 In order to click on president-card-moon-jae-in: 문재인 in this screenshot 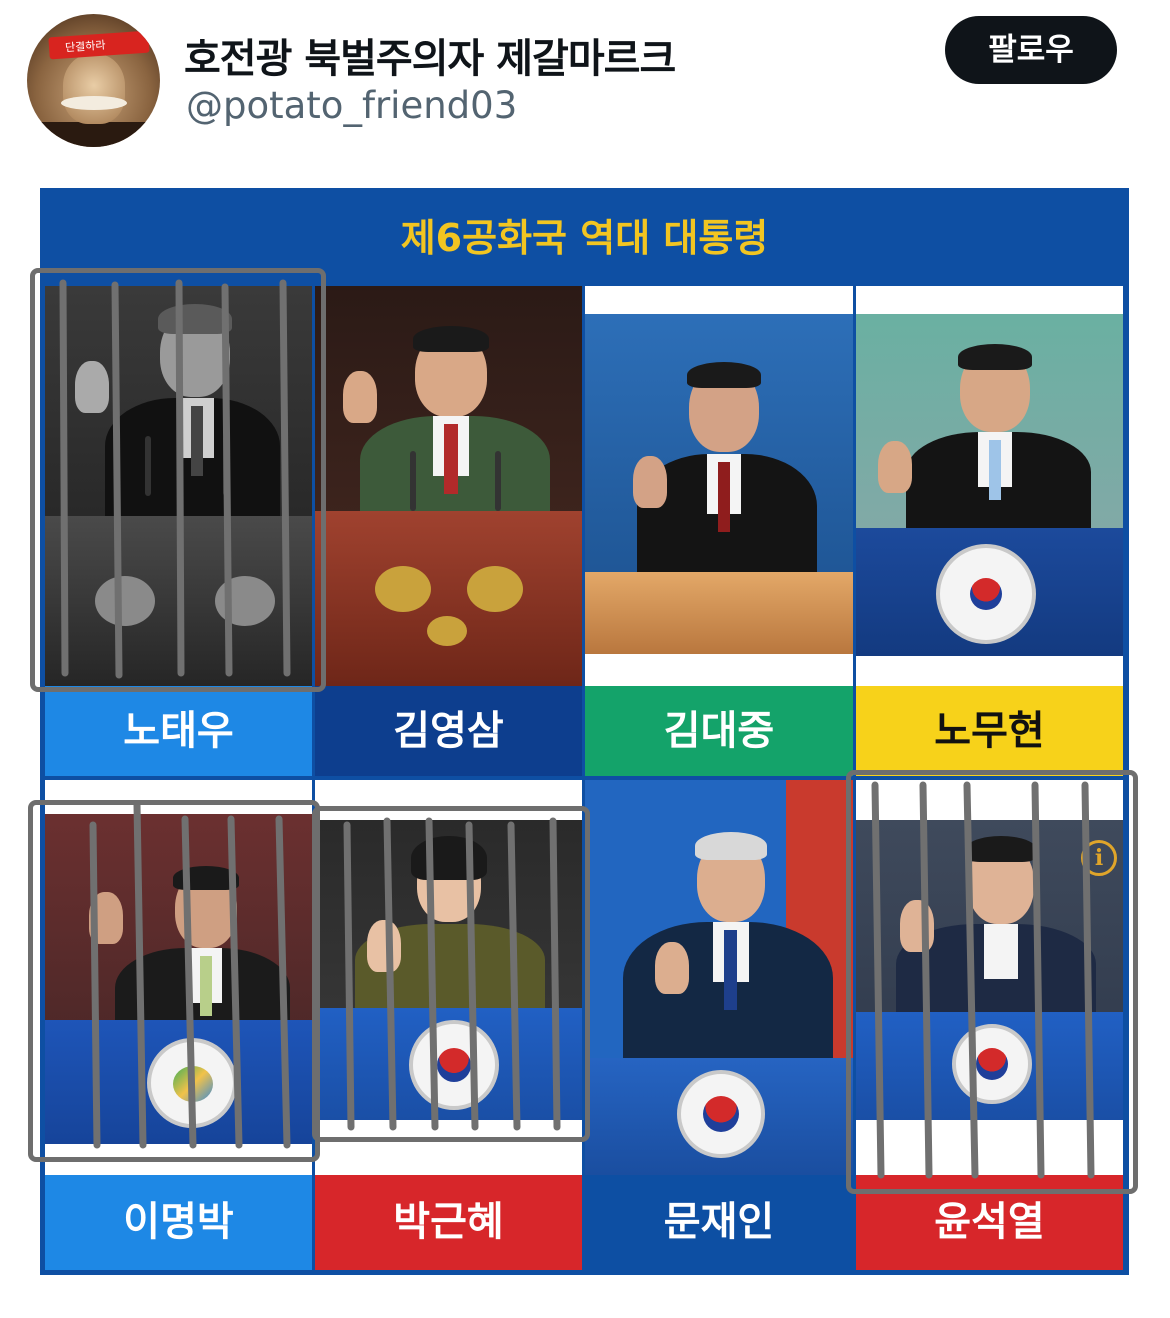, I will do `click(719, 1025)`.